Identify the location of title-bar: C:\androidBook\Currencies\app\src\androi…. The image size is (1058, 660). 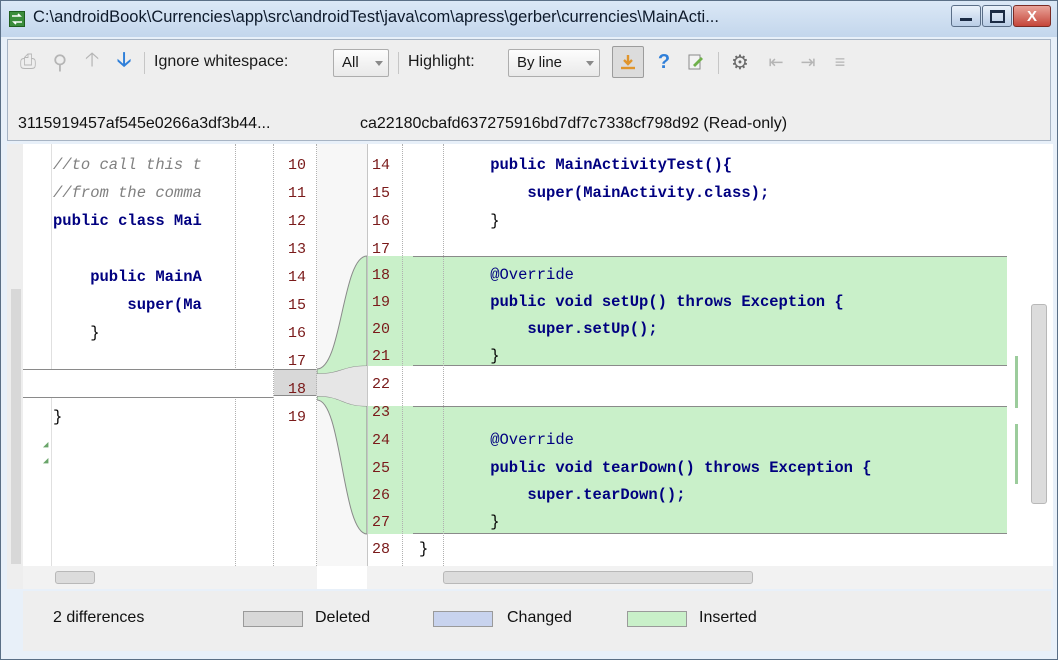
(529, 19).